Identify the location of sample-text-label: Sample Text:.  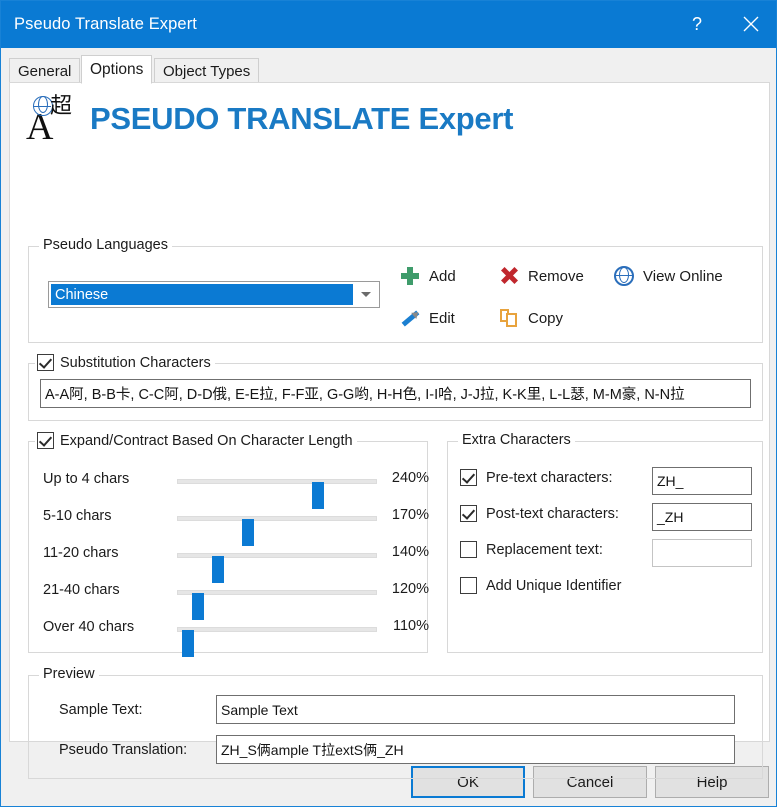
(101, 710).